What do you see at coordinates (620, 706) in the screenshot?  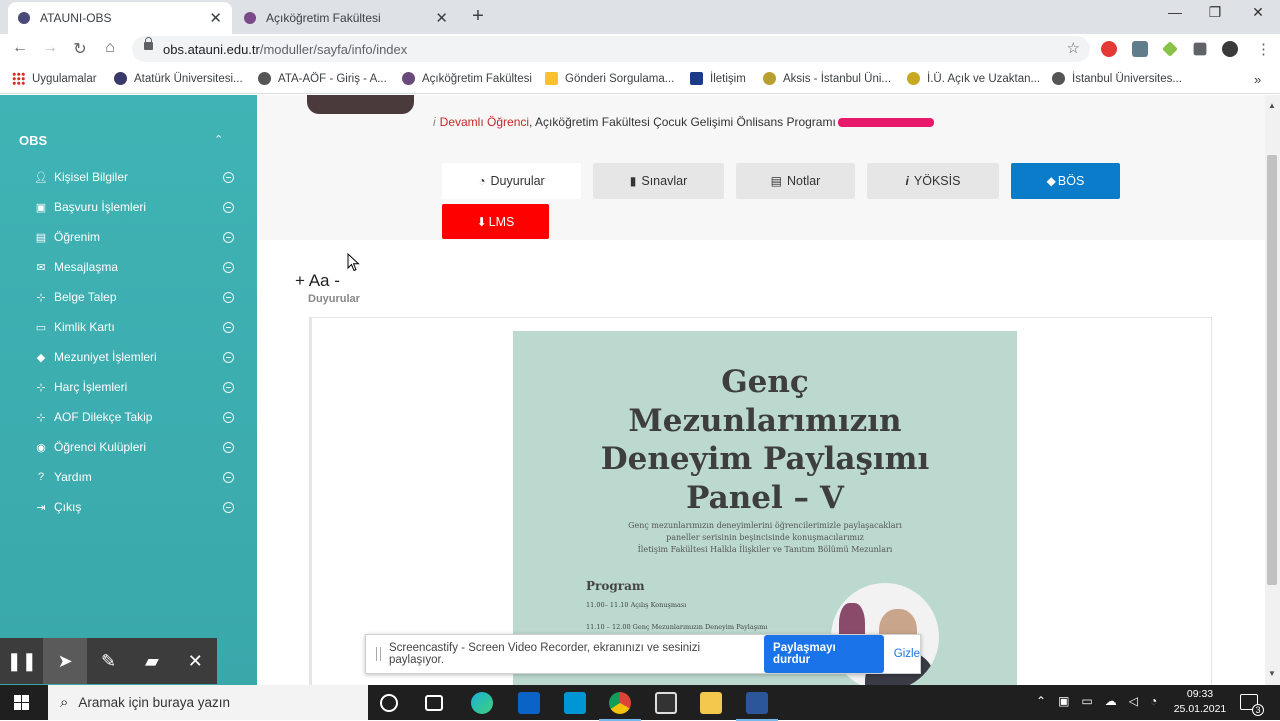 I see `chrome-icon` at bounding box center [620, 706].